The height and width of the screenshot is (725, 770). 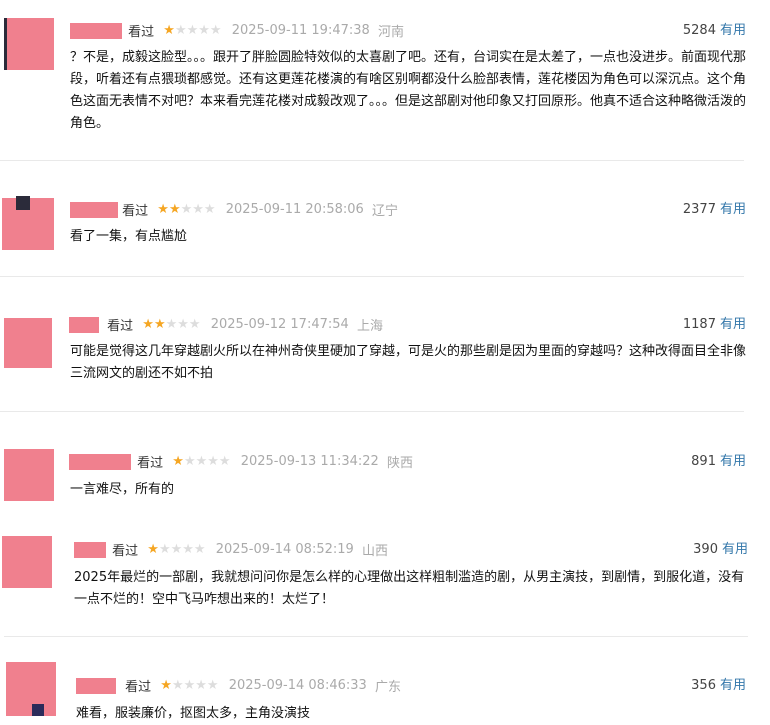 I want to click on review-location: 广东, so click(x=387, y=687).